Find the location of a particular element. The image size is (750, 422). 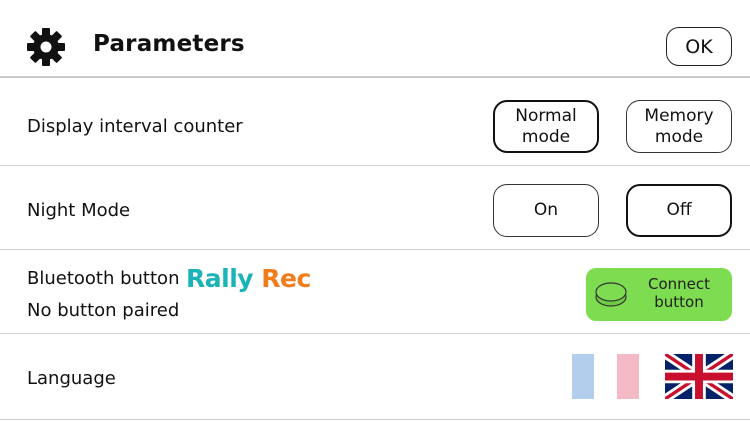

display-interval-label: Display interval counter is located at coordinates (135, 126).